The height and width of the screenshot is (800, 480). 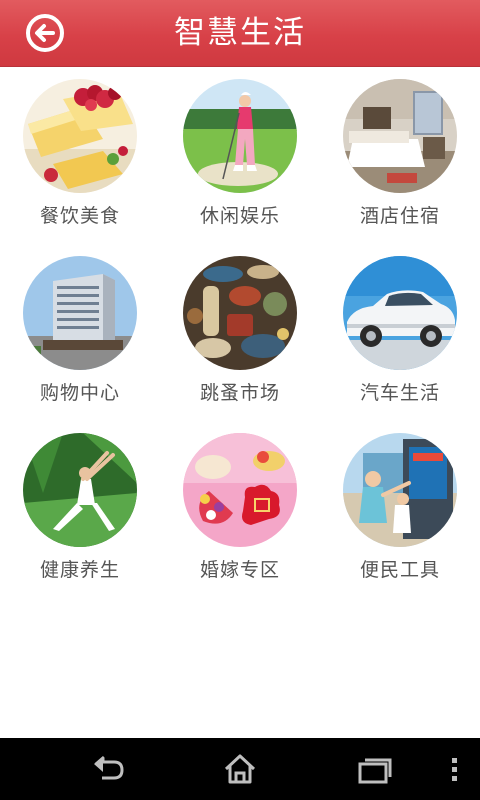 What do you see at coordinates (239, 393) in the screenshot?
I see `category-label: 跳蚤市场` at bounding box center [239, 393].